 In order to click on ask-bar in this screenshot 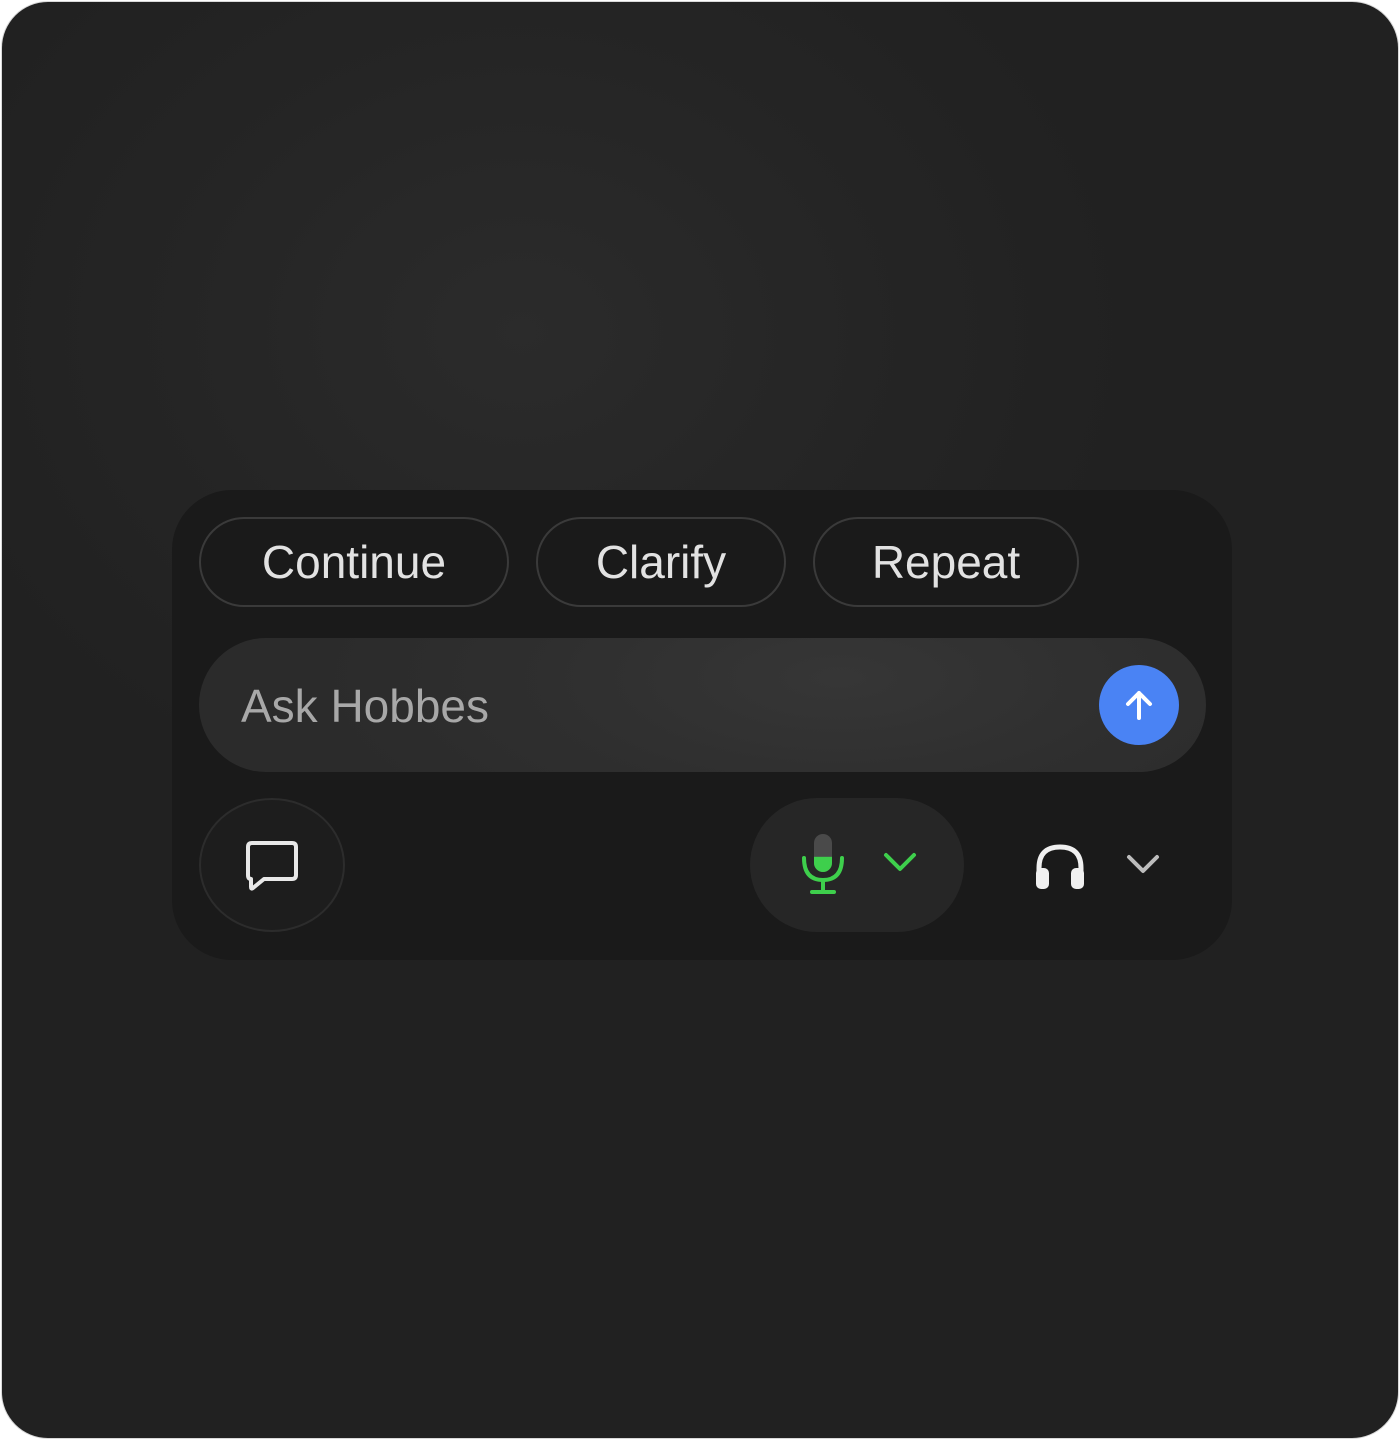, I will do `click(702, 706)`.